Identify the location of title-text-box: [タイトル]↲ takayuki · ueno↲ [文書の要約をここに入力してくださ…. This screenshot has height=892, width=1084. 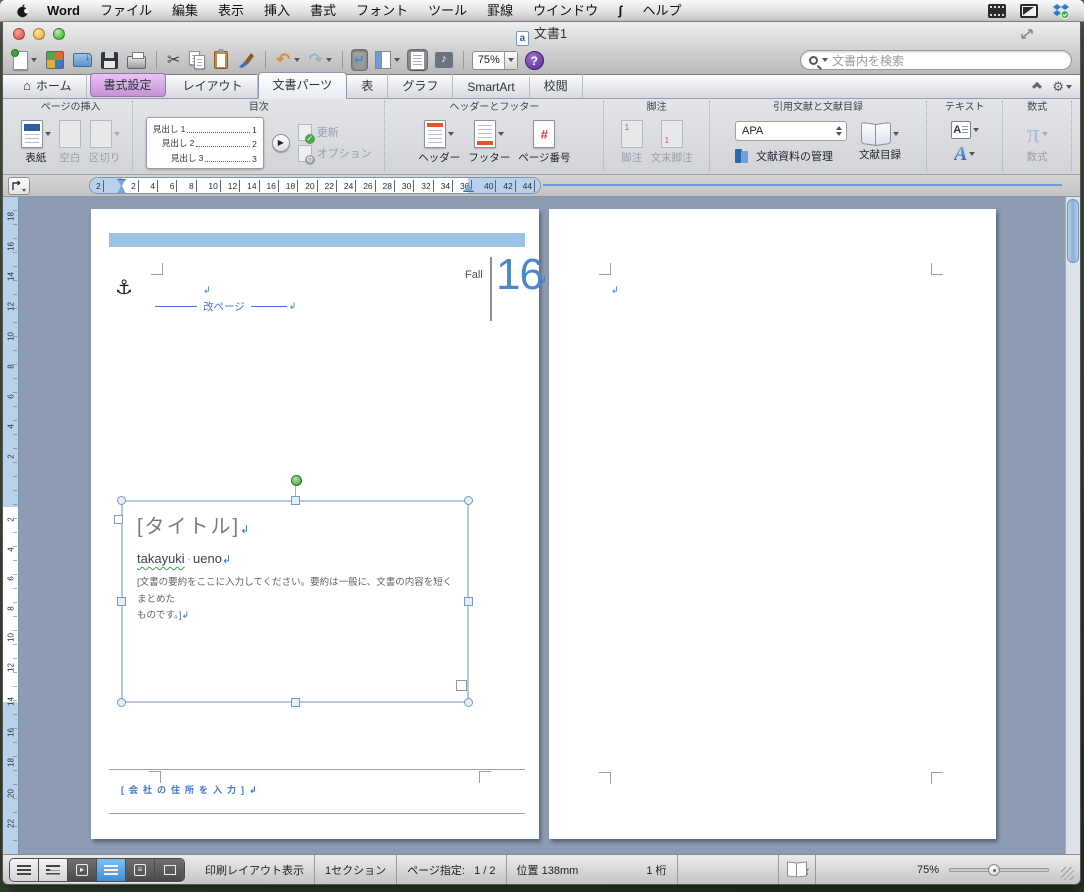
(293, 591).